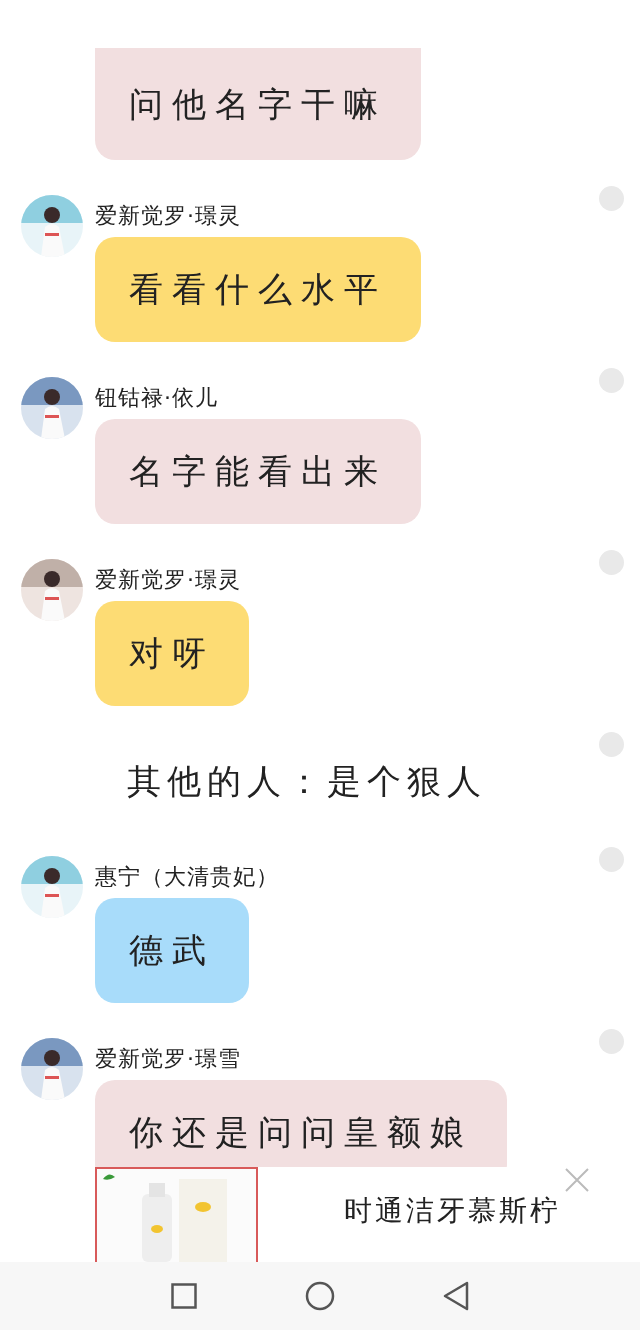 The image size is (640, 1330). Describe the element at coordinates (172, 653) in the screenshot. I see `message-bubble: 对呀` at that location.